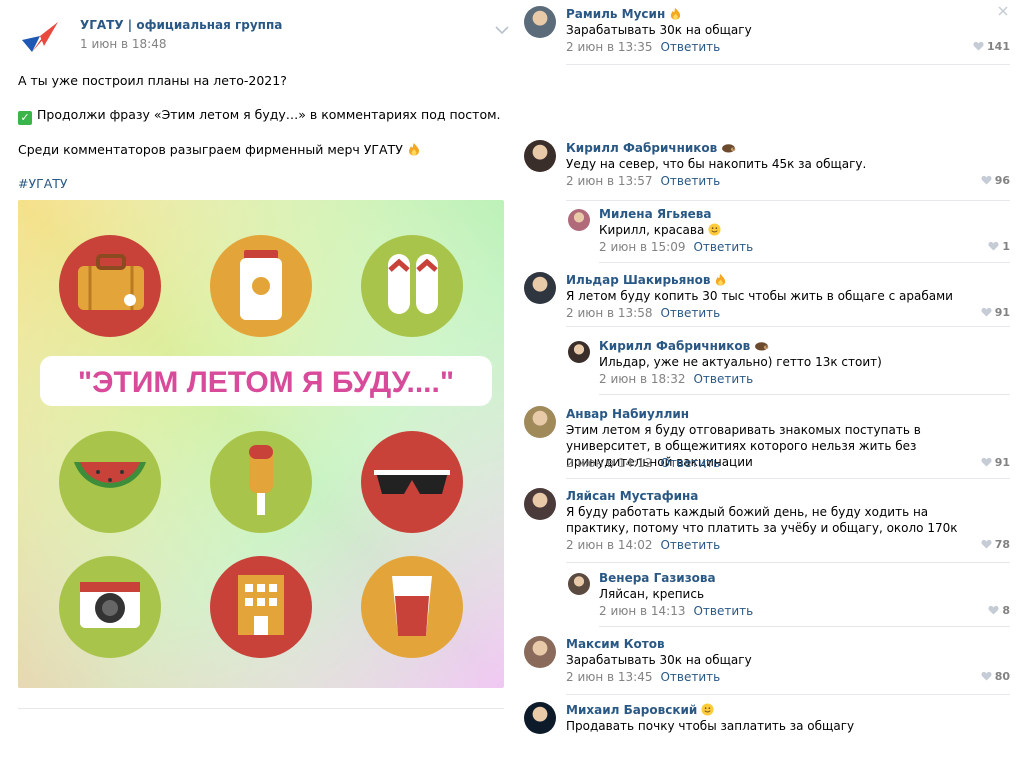  What do you see at coordinates (999, 246) in the screenshot?
I see `like-button: 1` at bounding box center [999, 246].